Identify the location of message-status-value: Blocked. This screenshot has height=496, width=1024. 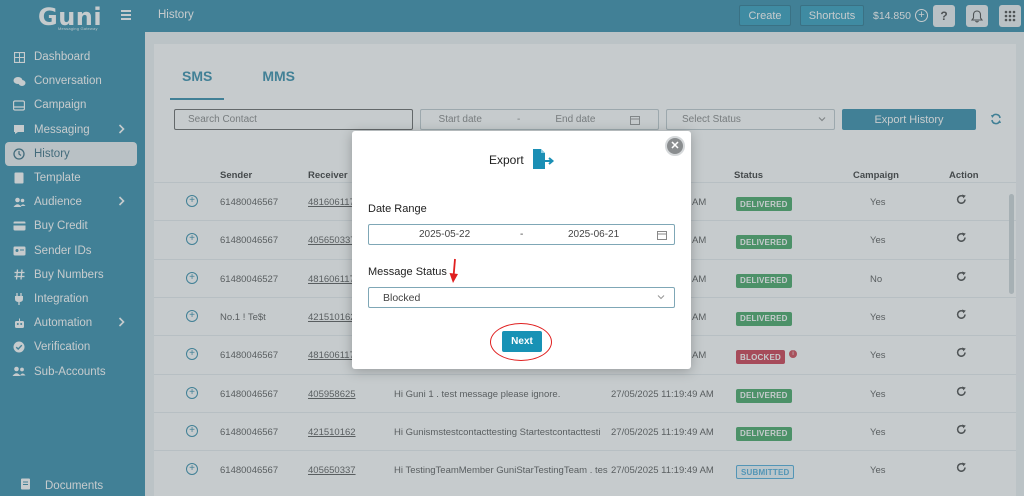
(402, 298).